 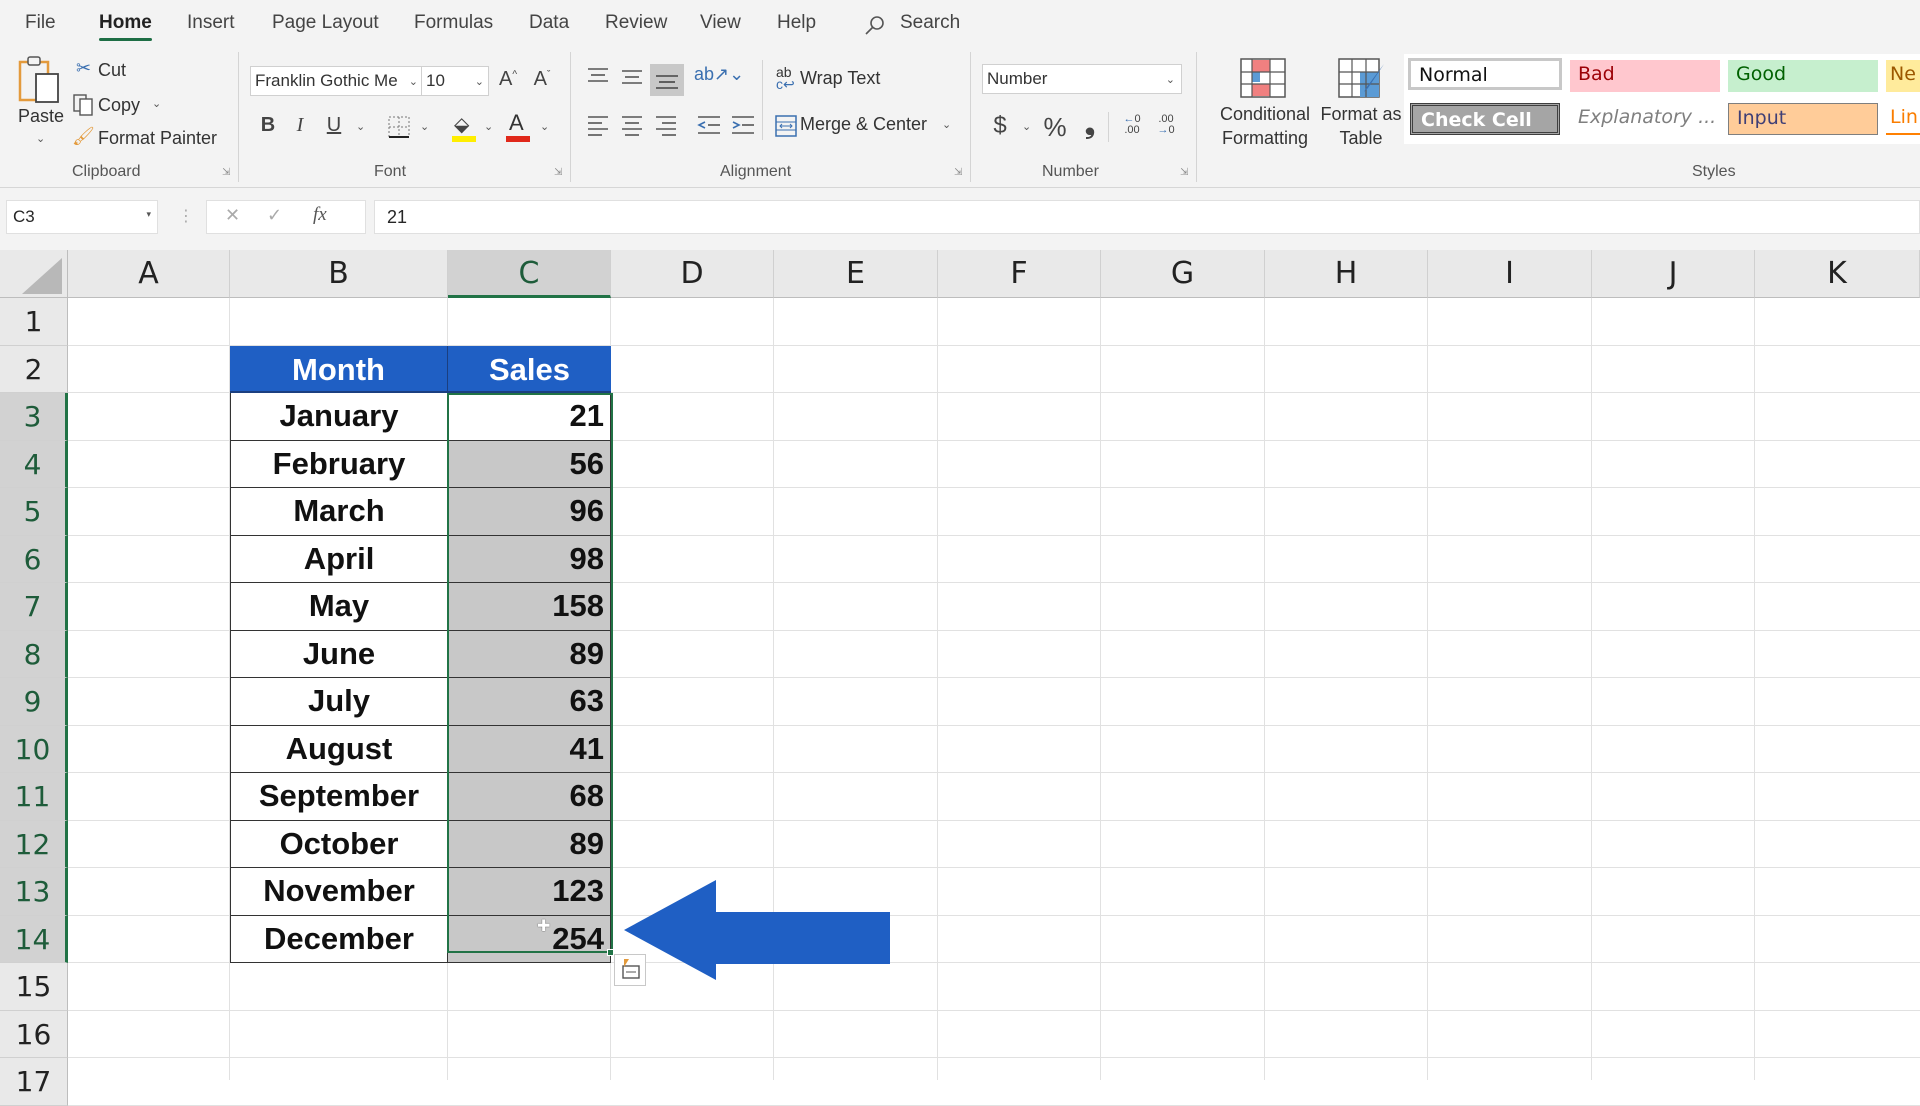 I want to click on table-header-month: Month, so click(x=339, y=369).